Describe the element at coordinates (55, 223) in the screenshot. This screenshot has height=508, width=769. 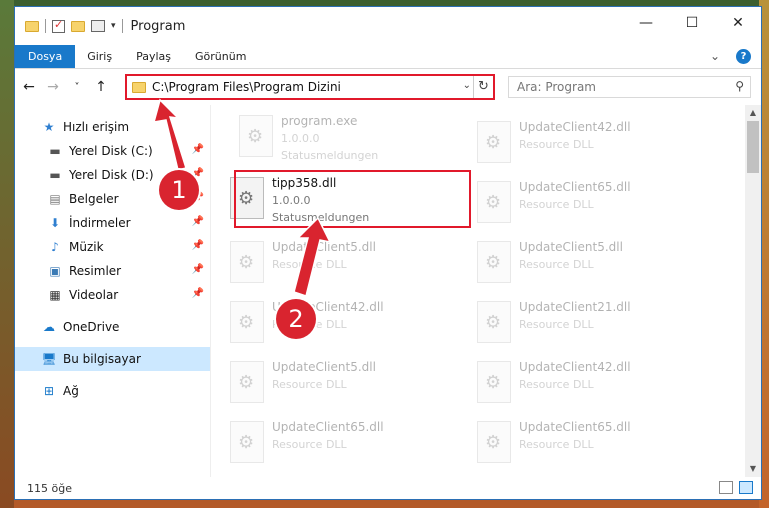
I see `downloads-icon: ⬇` at that location.